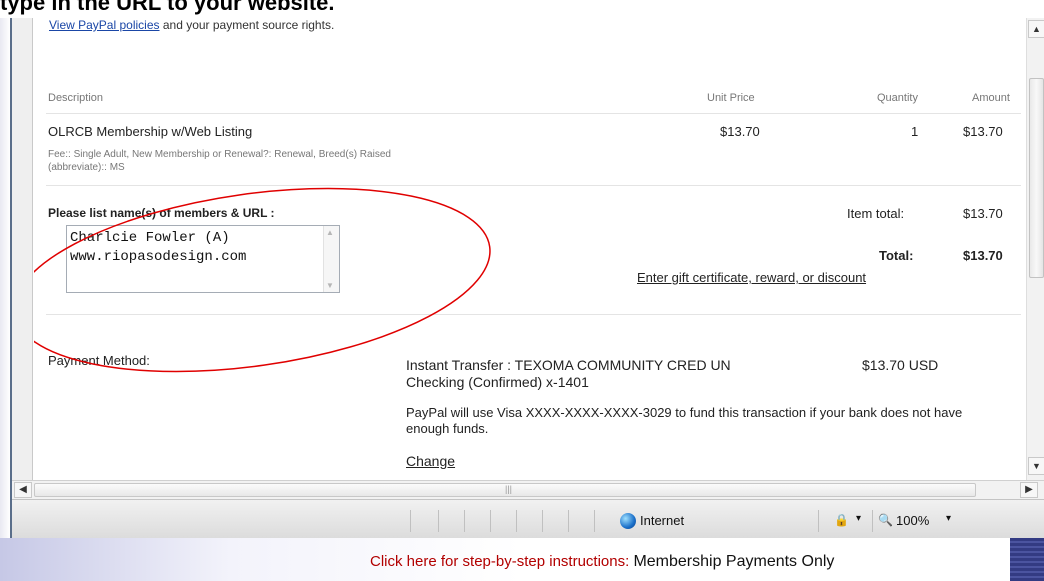 The image size is (1044, 581). I want to click on view-policies-link: View PayPal policies, so click(104, 25).